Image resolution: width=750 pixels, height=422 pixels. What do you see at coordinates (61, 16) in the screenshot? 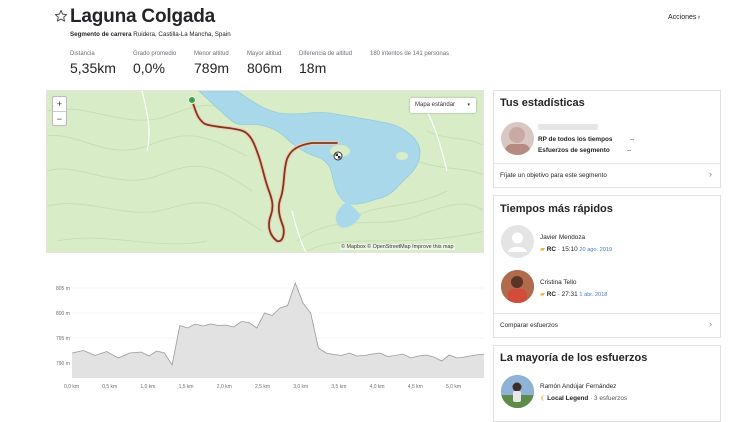
I see `star-icon` at bounding box center [61, 16].